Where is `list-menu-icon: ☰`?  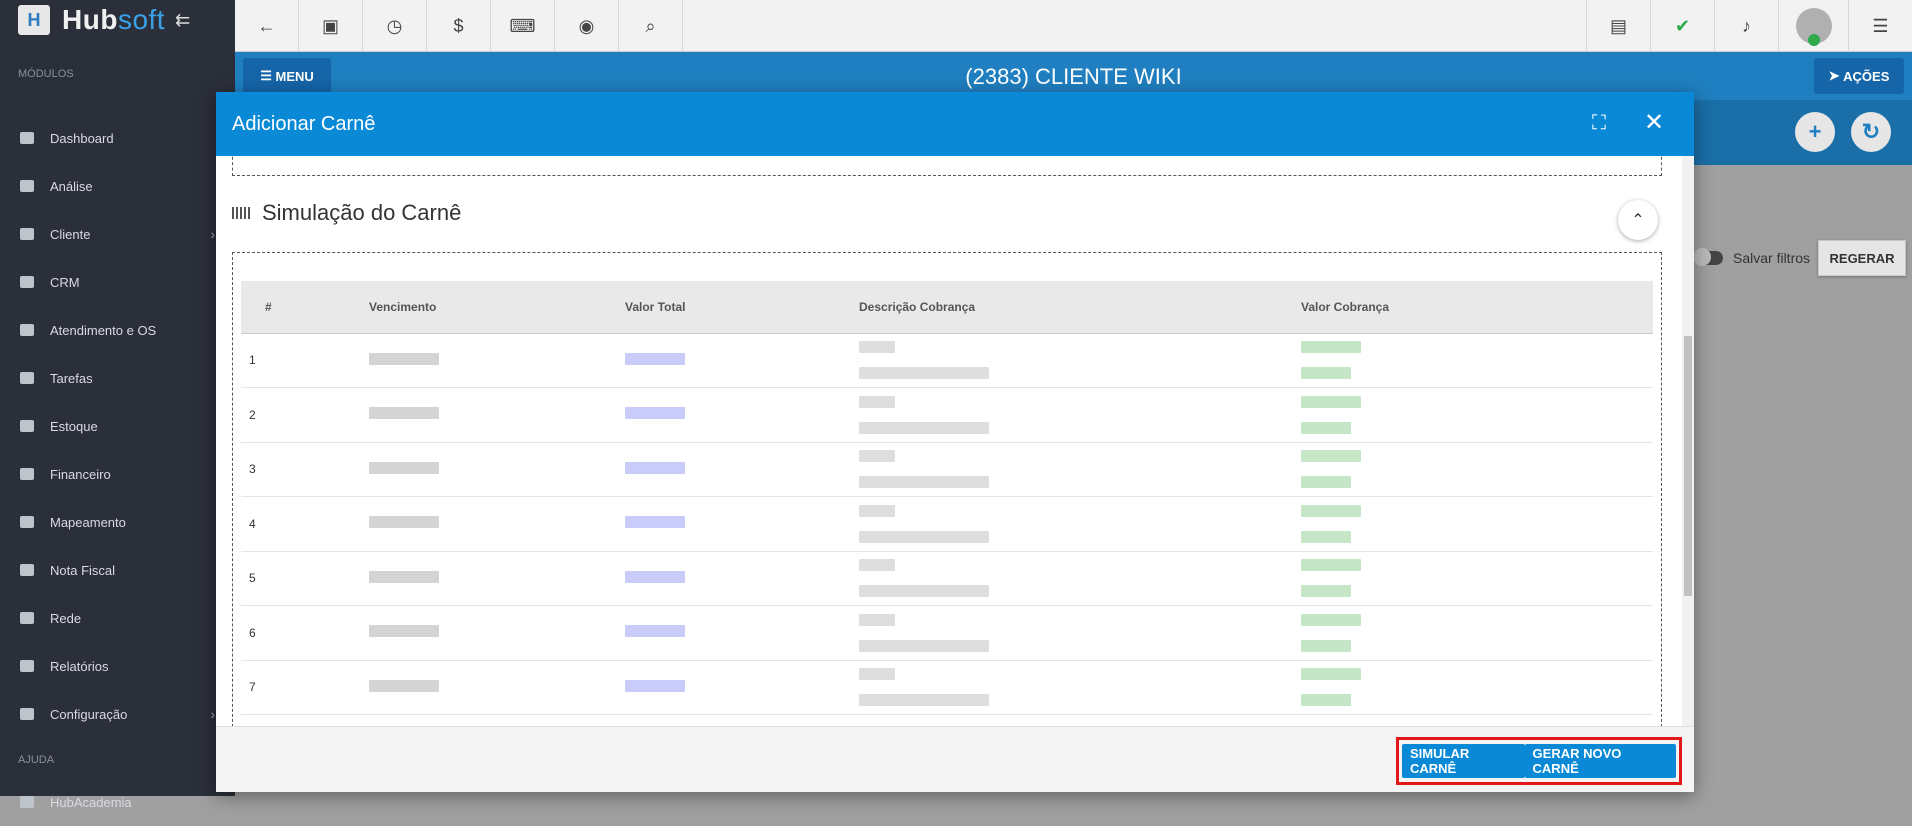
list-menu-icon: ☰ is located at coordinates (1880, 26).